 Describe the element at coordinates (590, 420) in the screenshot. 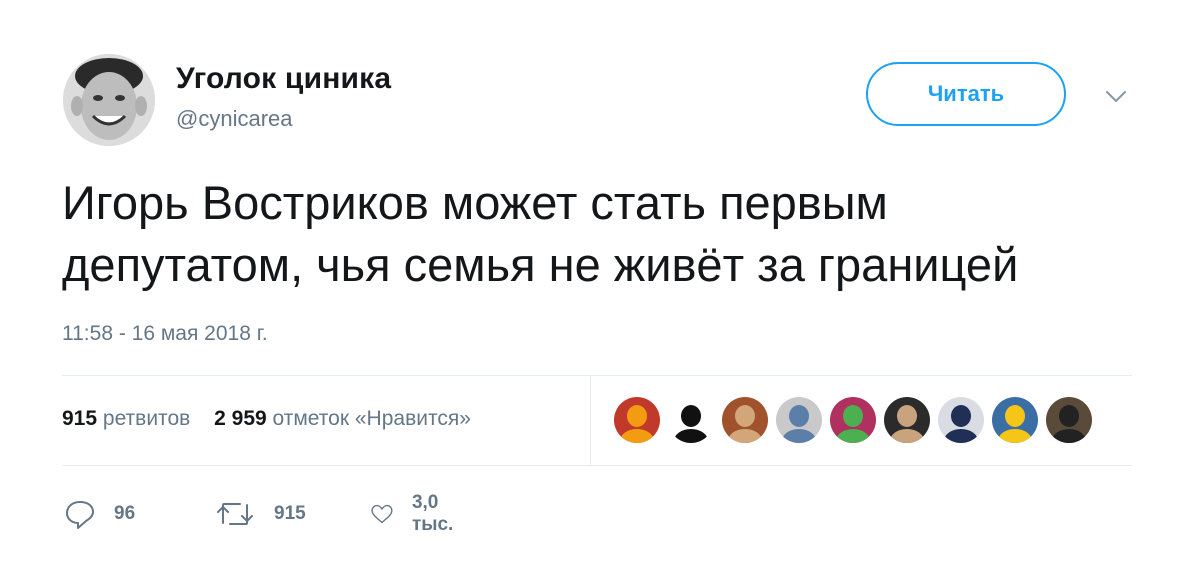

I see `divider-vertical` at that location.